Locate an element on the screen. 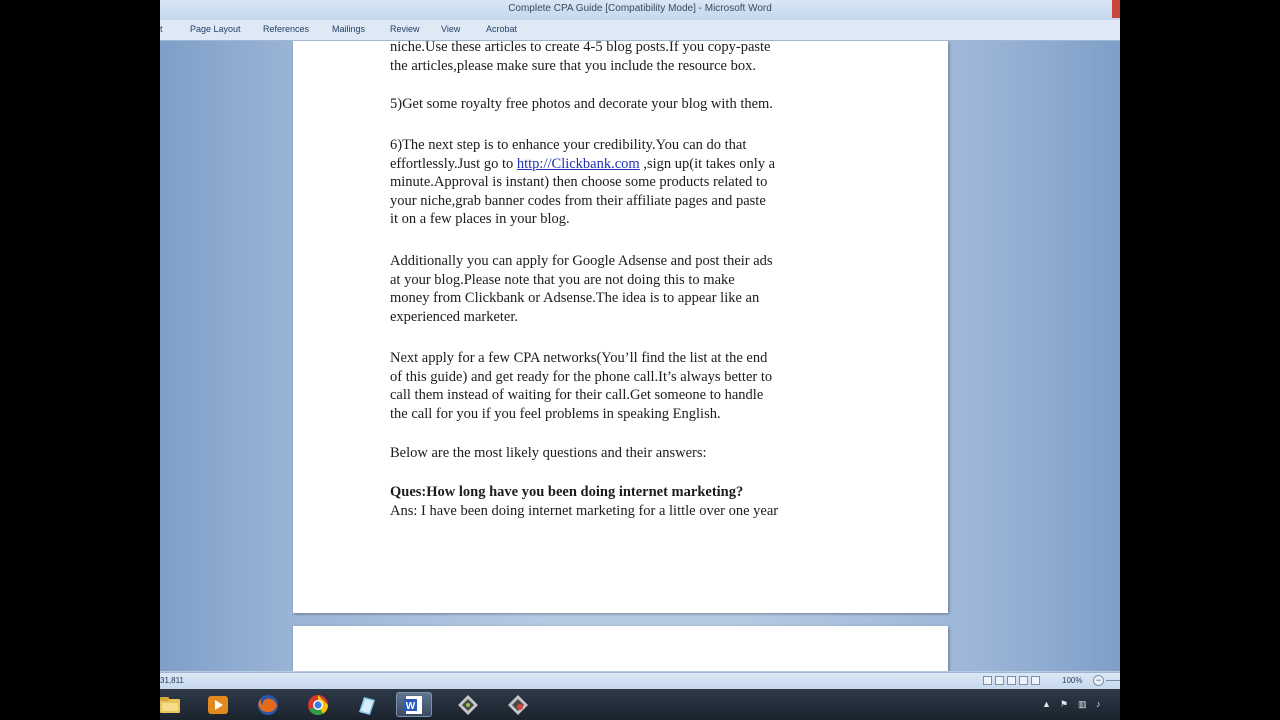 This screenshot has height=720, width=1280. text-line: experienced marketer. is located at coordinates (454, 316).